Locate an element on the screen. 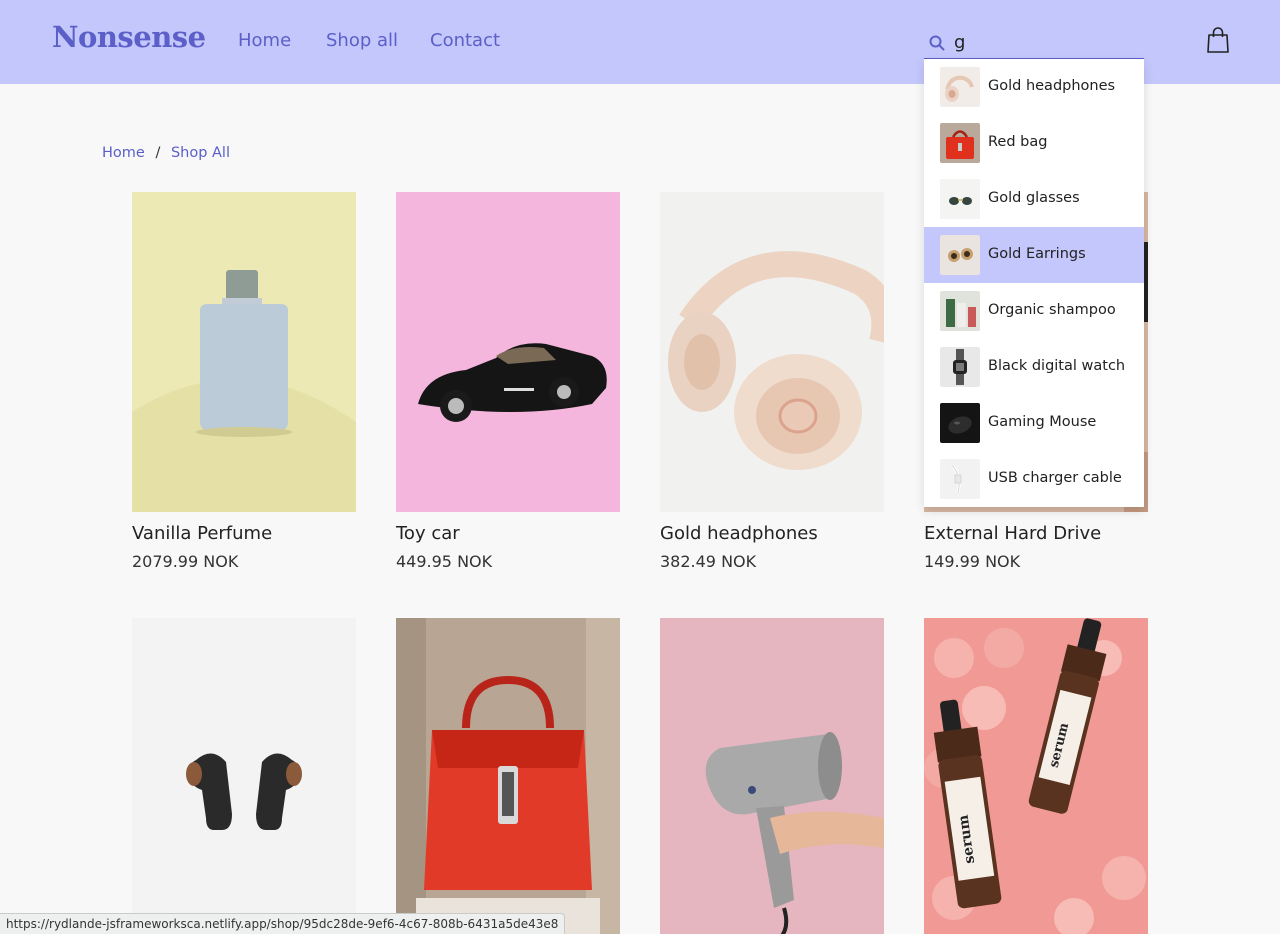 Image resolution: width=1280 pixels, height=934 pixels. nav-contact: Contact is located at coordinates (465, 40).